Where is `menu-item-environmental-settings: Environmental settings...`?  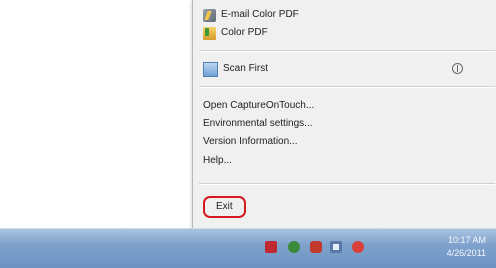 menu-item-environmental-settings: Environmental settings... is located at coordinates (347, 124).